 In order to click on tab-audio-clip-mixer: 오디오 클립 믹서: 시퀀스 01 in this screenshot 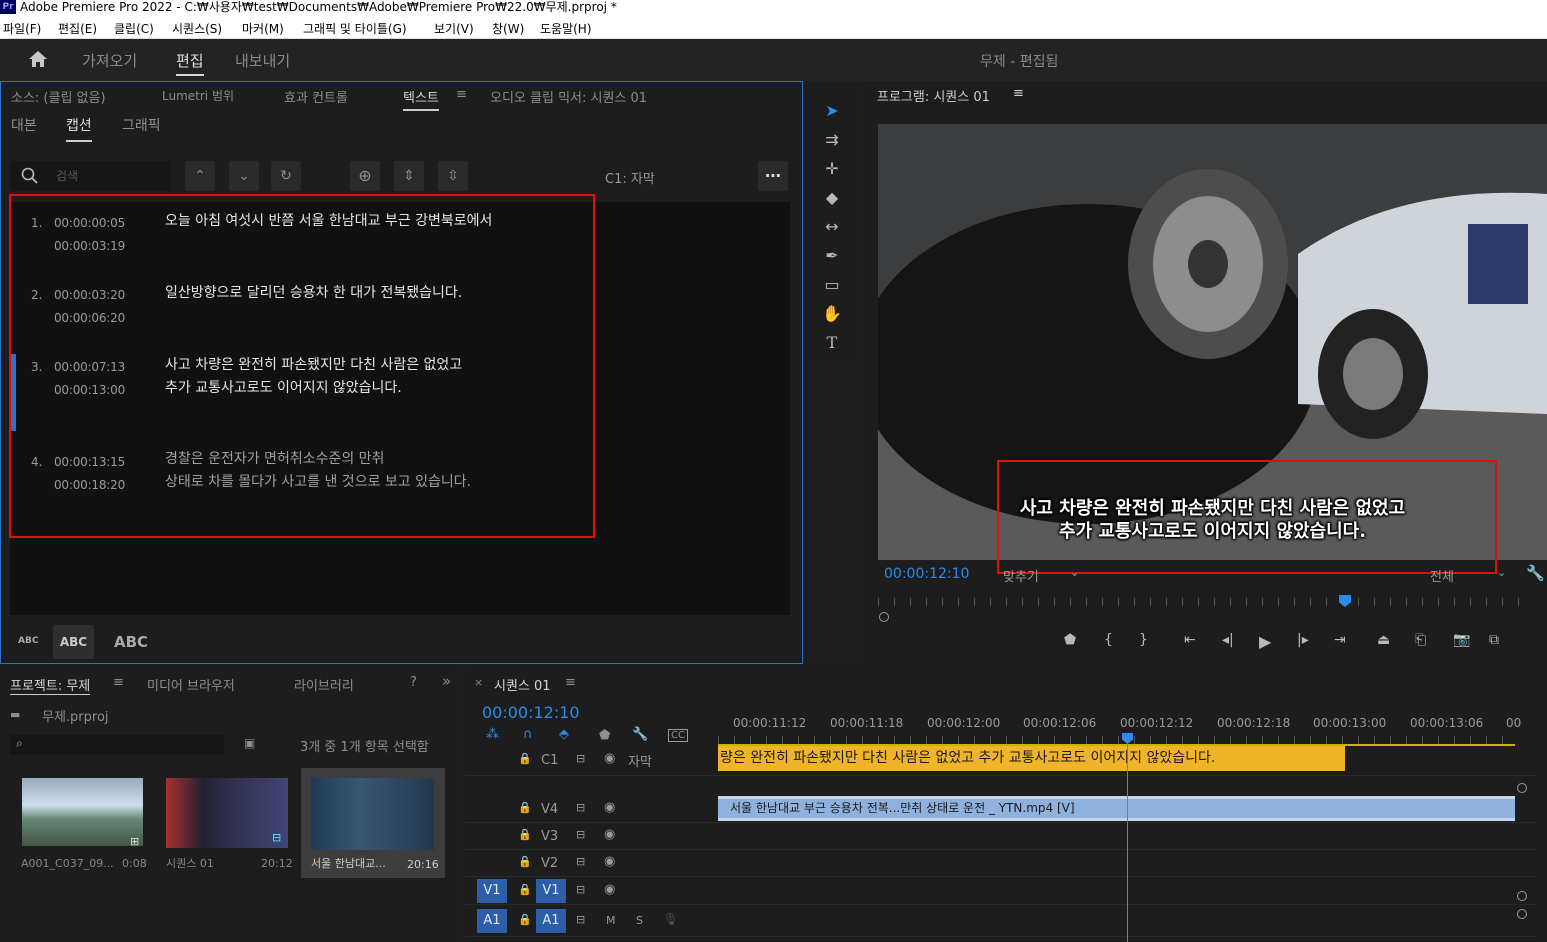, I will do `click(568, 96)`.